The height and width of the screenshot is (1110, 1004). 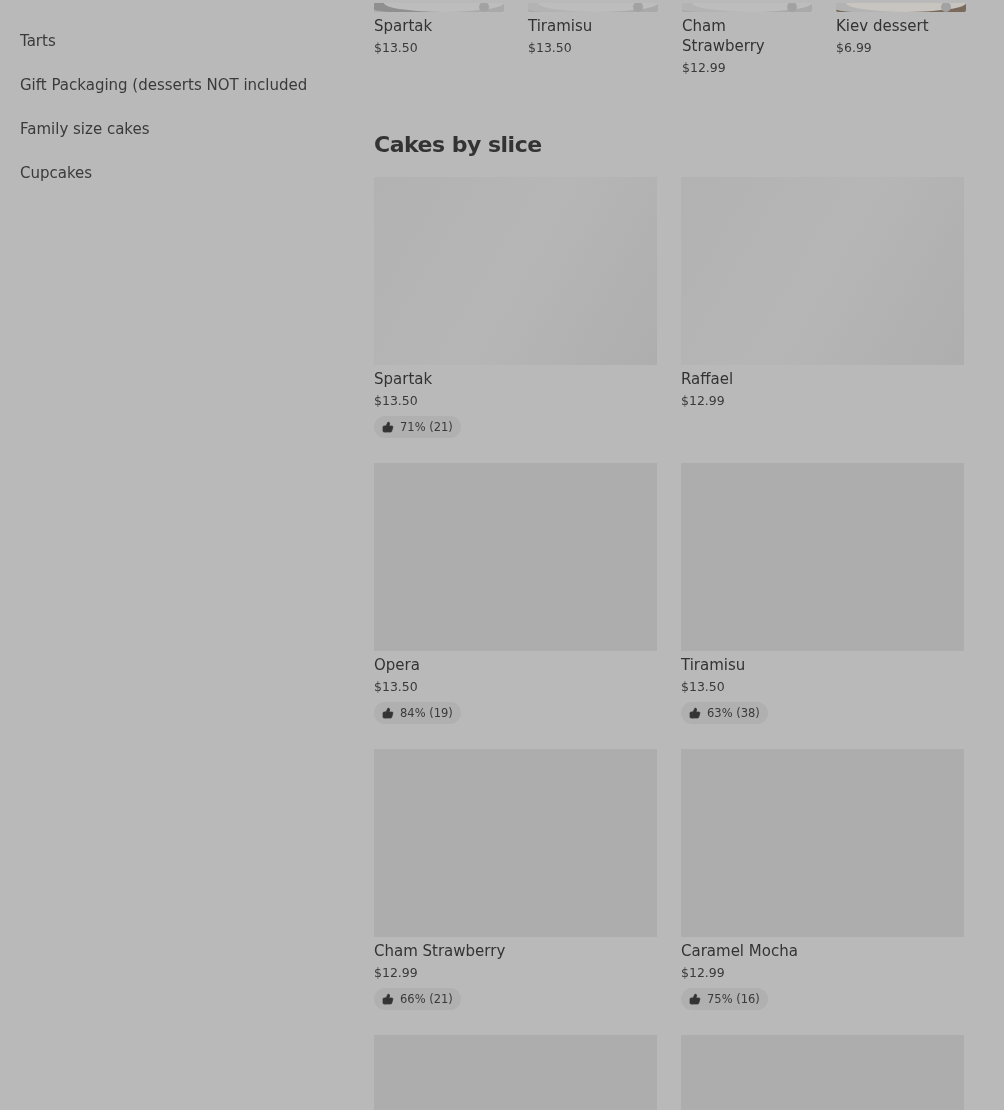 What do you see at coordinates (707, 379) in the screenshot?
I see `product-name: Raffael` at bounding box center [707, 379].